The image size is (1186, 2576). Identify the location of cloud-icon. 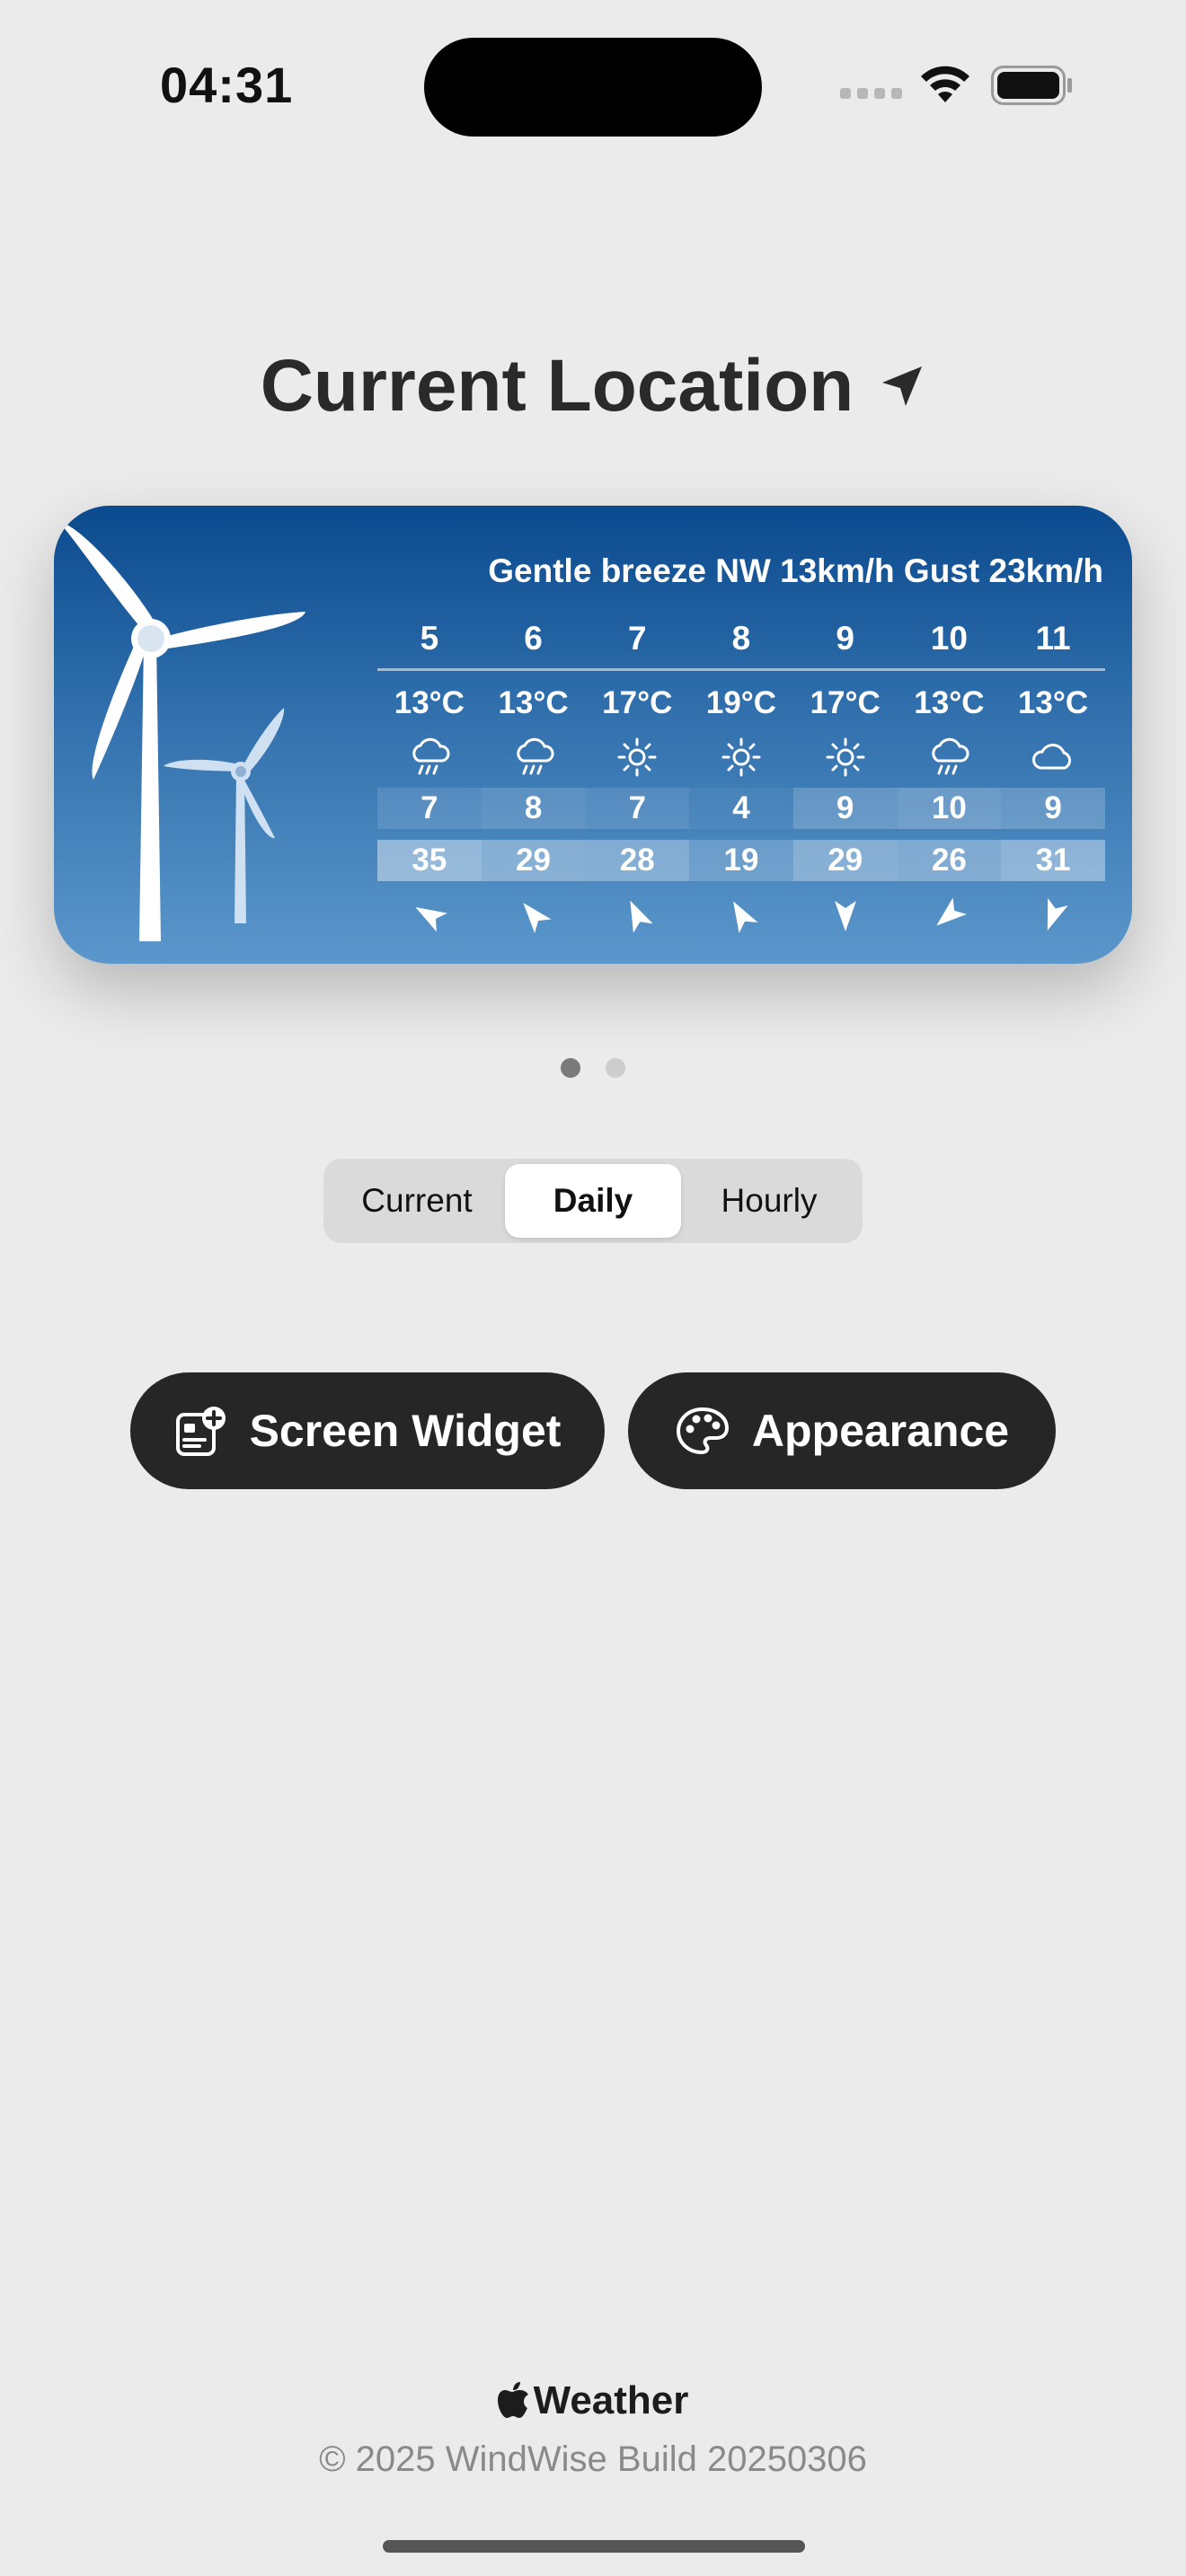
(1052, 756).